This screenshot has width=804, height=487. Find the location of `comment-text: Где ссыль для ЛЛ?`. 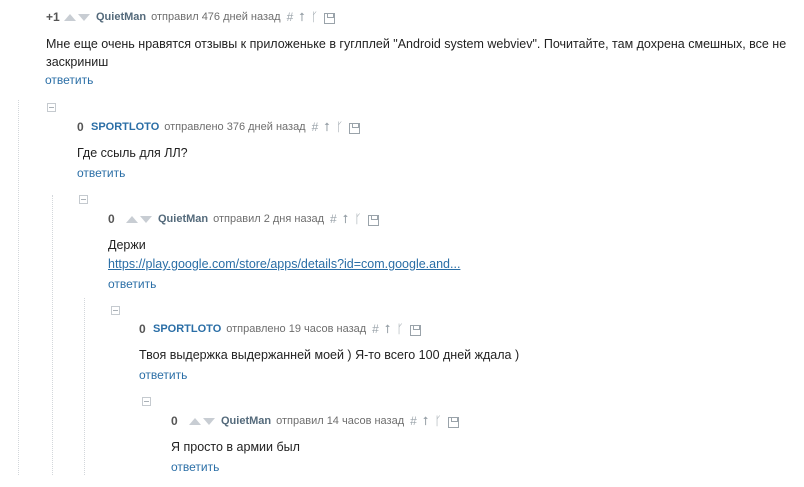

comment-text: Где ссыль для ЛЛ? is located at coordinates (132, 153).